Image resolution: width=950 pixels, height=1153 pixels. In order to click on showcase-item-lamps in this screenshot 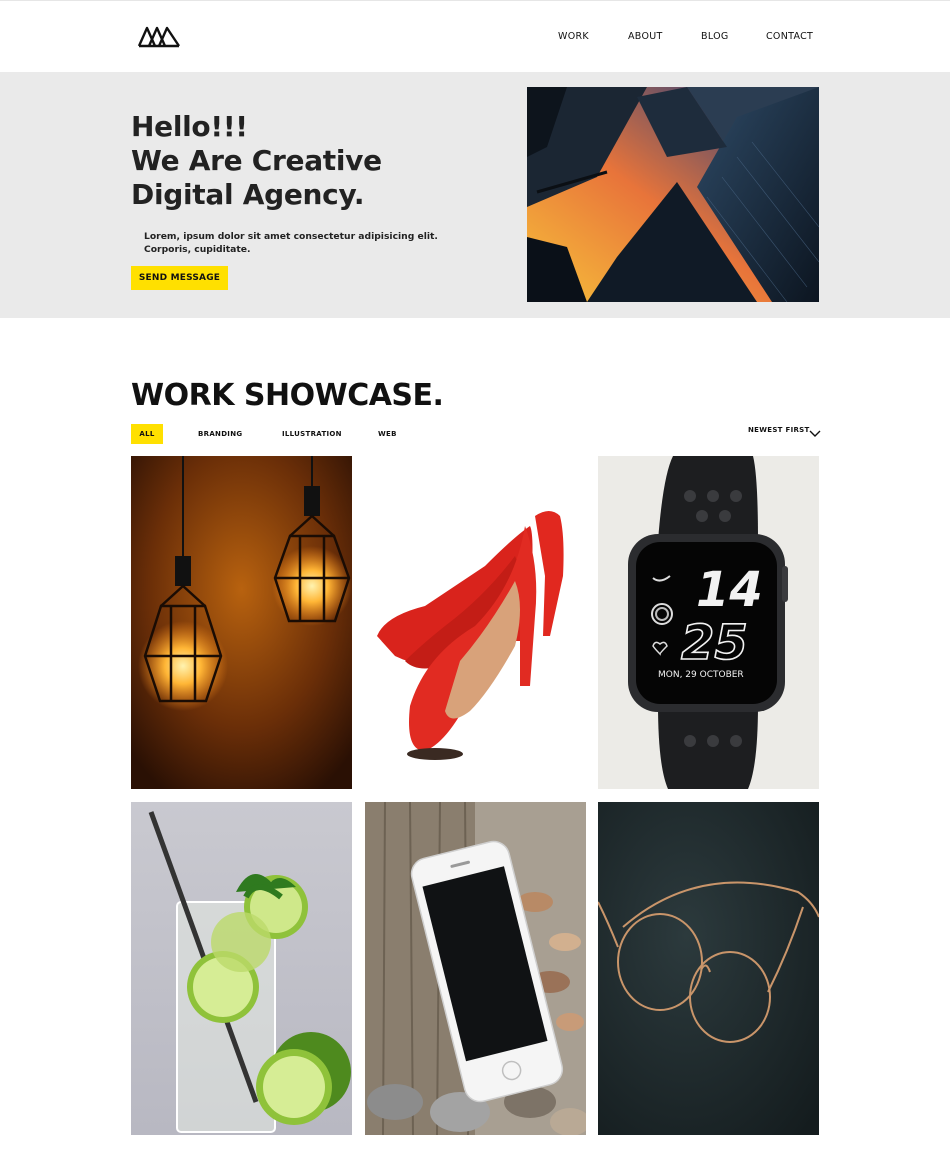, I will do `click(241, 622)`.